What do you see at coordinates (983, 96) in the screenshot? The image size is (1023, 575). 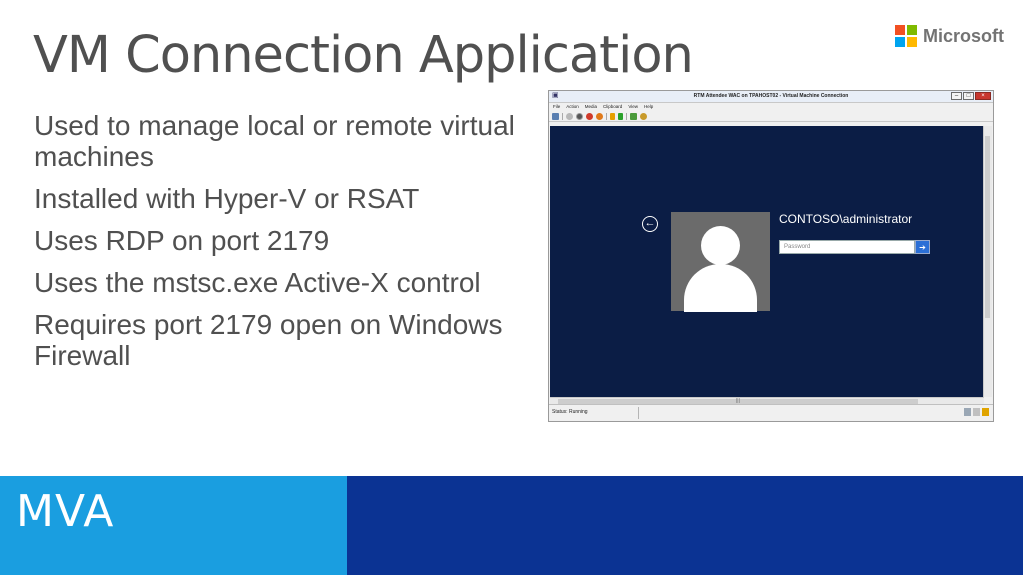 I see `close-button: ×` at bounding box center [983, 96].